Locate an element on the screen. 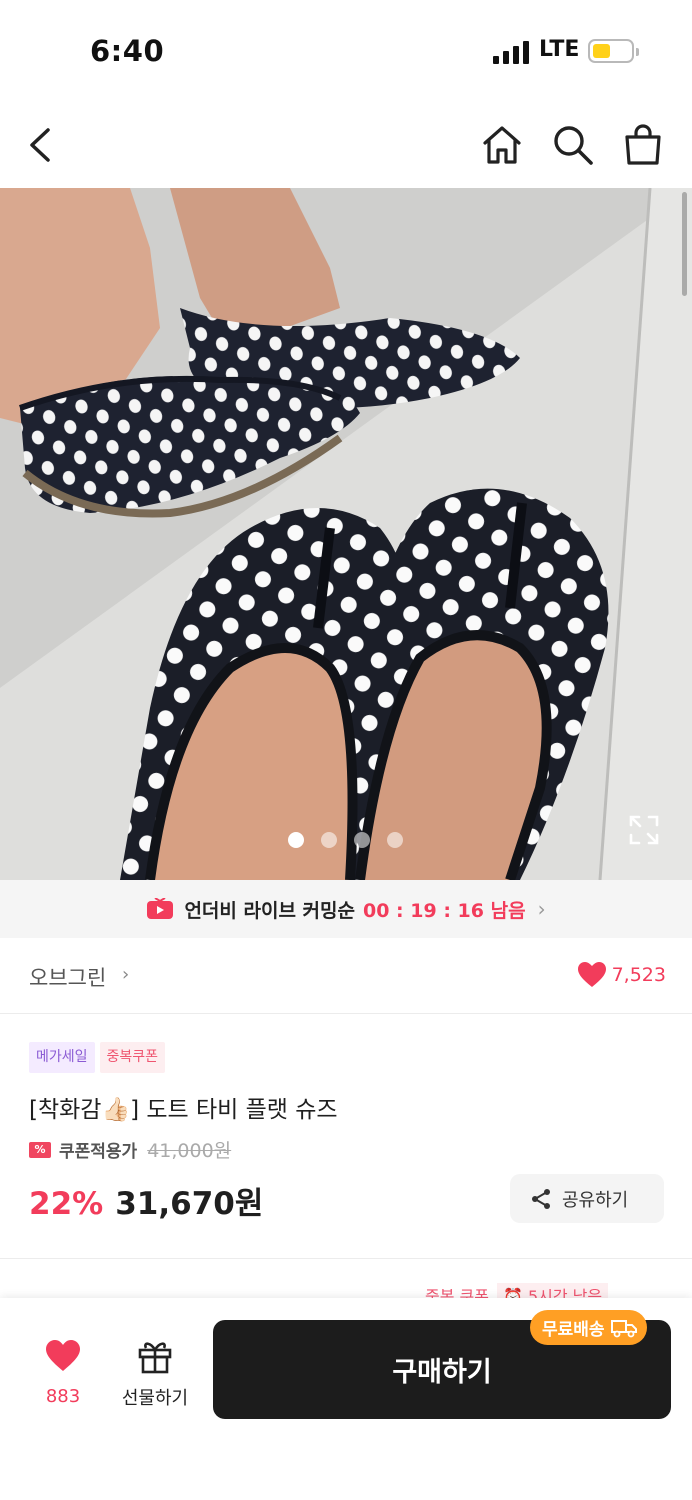  brand-like: 7,523 is located at coordinates (621, 975).